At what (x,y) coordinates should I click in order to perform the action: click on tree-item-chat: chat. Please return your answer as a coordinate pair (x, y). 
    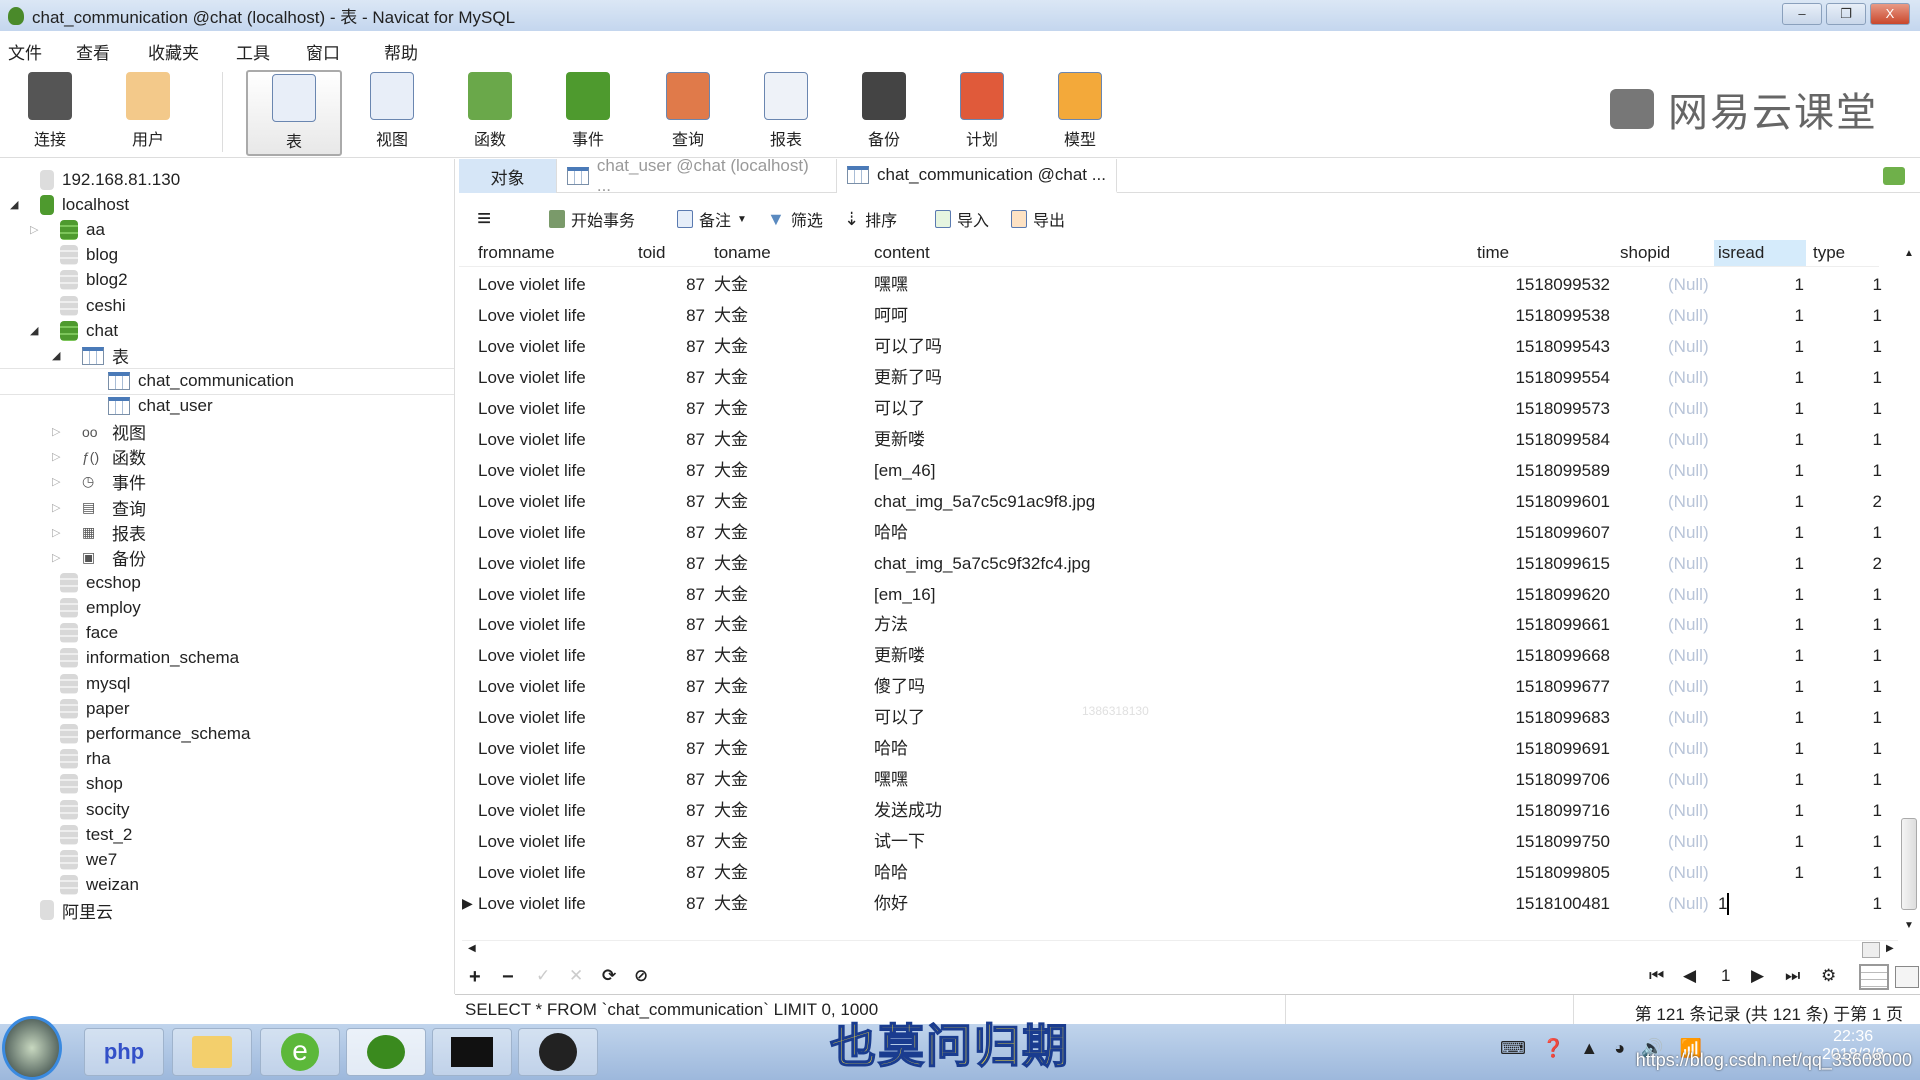
    Looking at the image, I should click on (89, 330).